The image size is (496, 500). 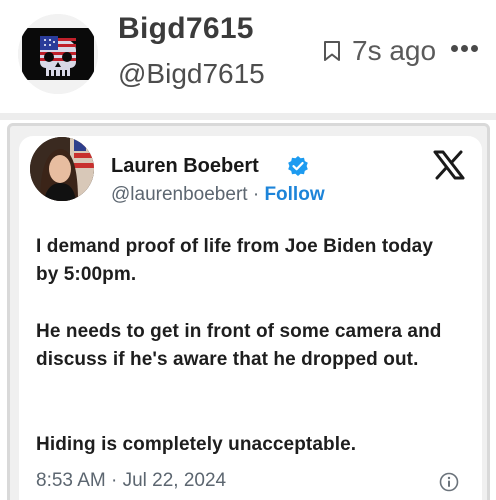 I want to click on post-time-ago: 7s ago, so click(x=394, y=50).